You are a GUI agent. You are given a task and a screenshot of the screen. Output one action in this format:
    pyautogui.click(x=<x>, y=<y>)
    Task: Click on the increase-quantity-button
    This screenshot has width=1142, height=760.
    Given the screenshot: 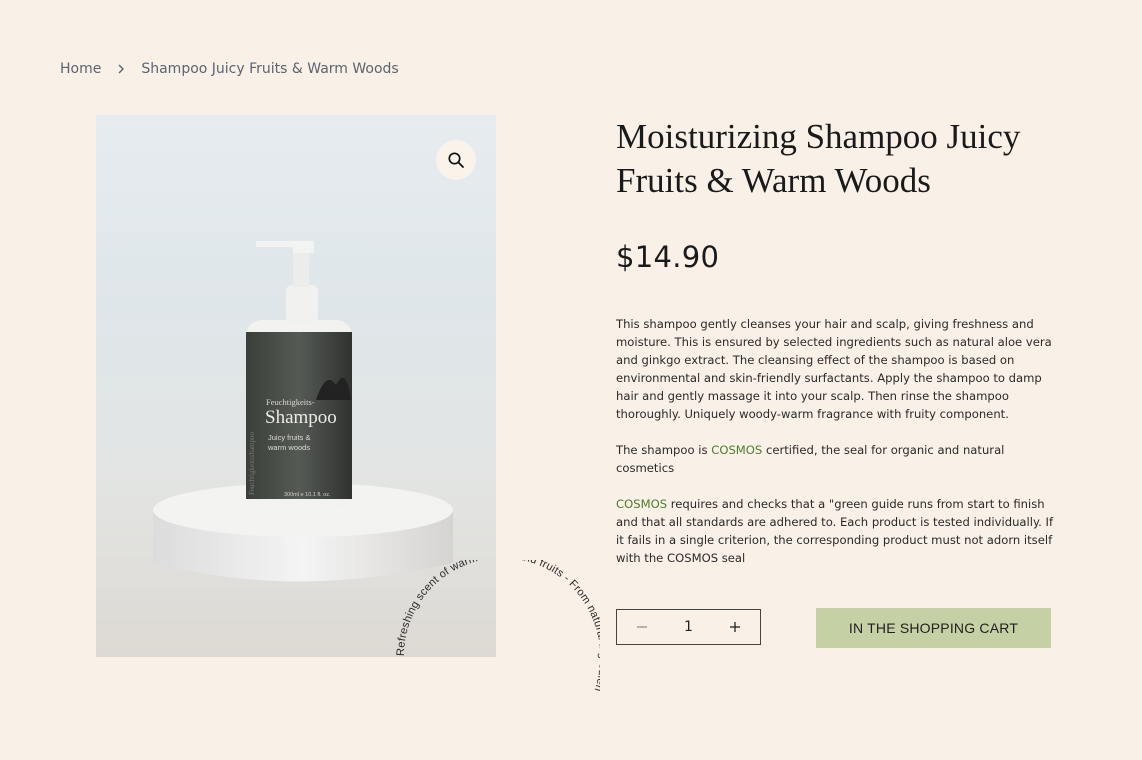 What is the action you would take?
    pyautogui.click(x=735, y=627)
    